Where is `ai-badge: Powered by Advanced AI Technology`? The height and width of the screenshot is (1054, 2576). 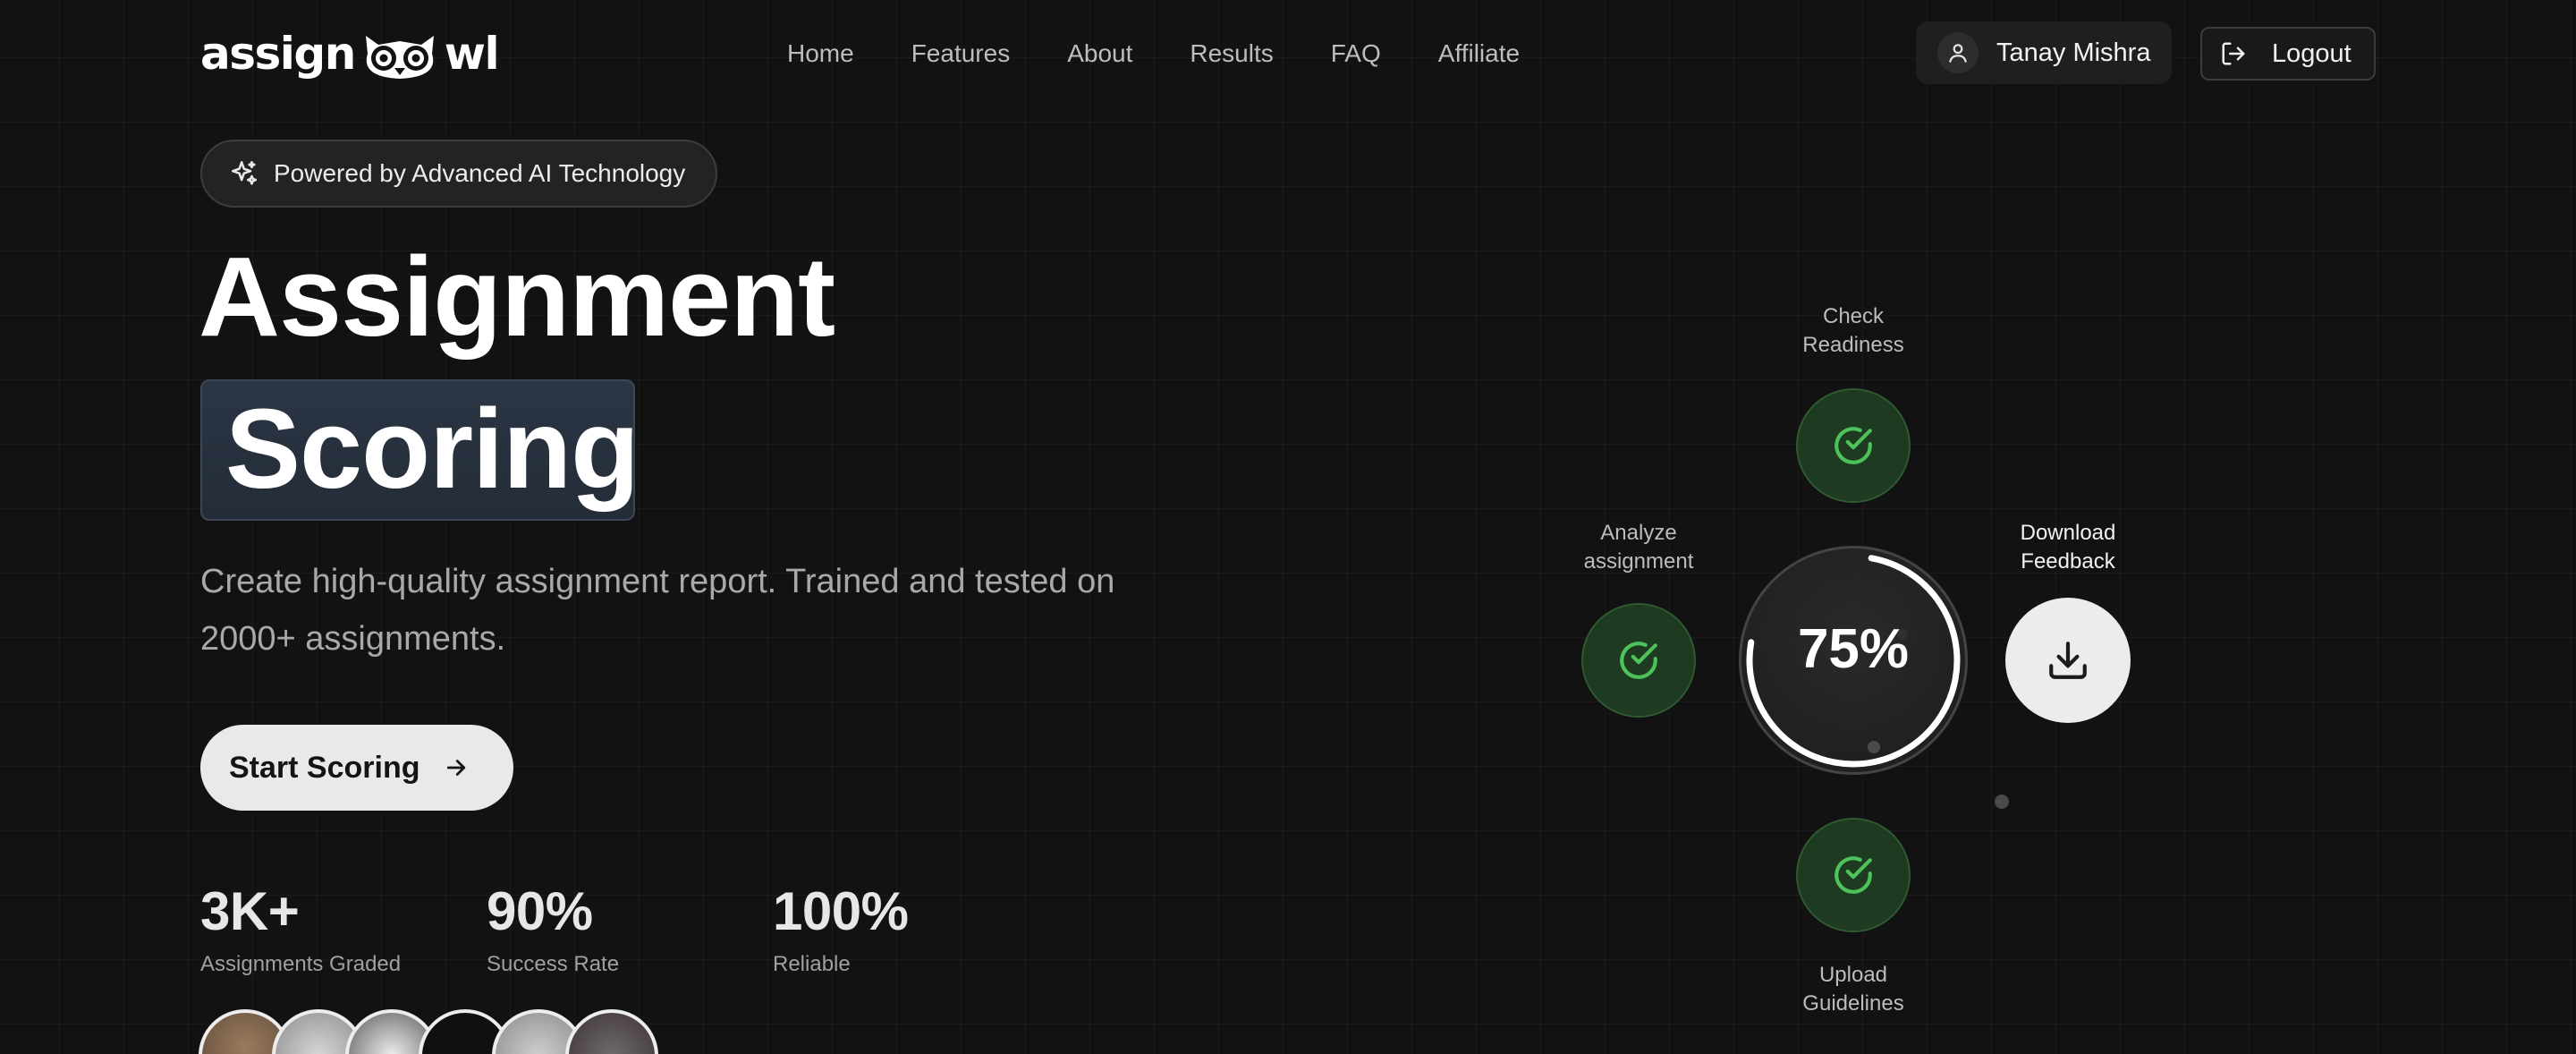 ai-badge: Powered by Advanced AI Technology is located at coordinates (459, 174).